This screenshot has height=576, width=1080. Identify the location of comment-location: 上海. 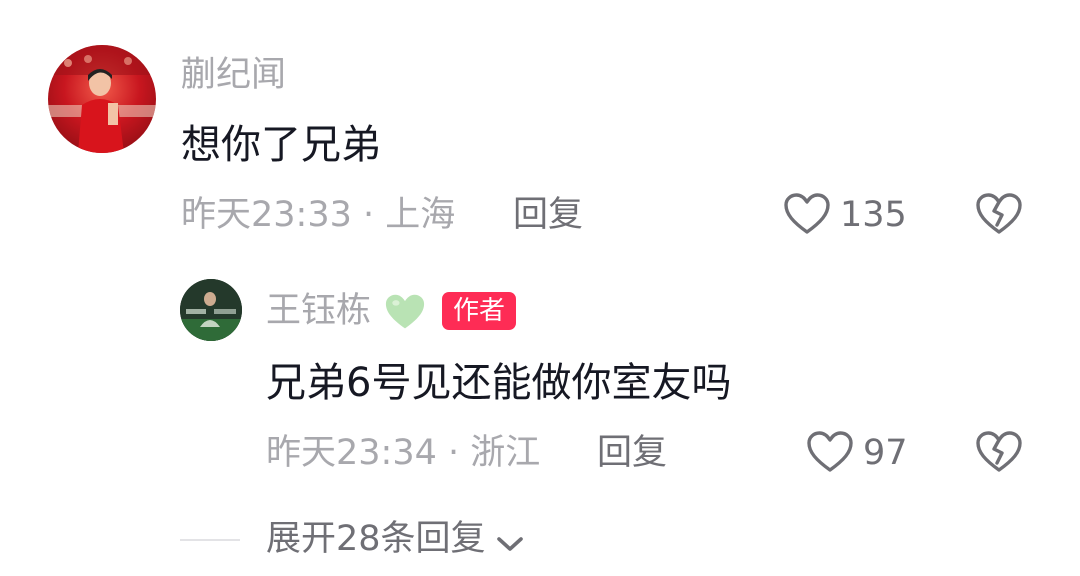
(420, 215).